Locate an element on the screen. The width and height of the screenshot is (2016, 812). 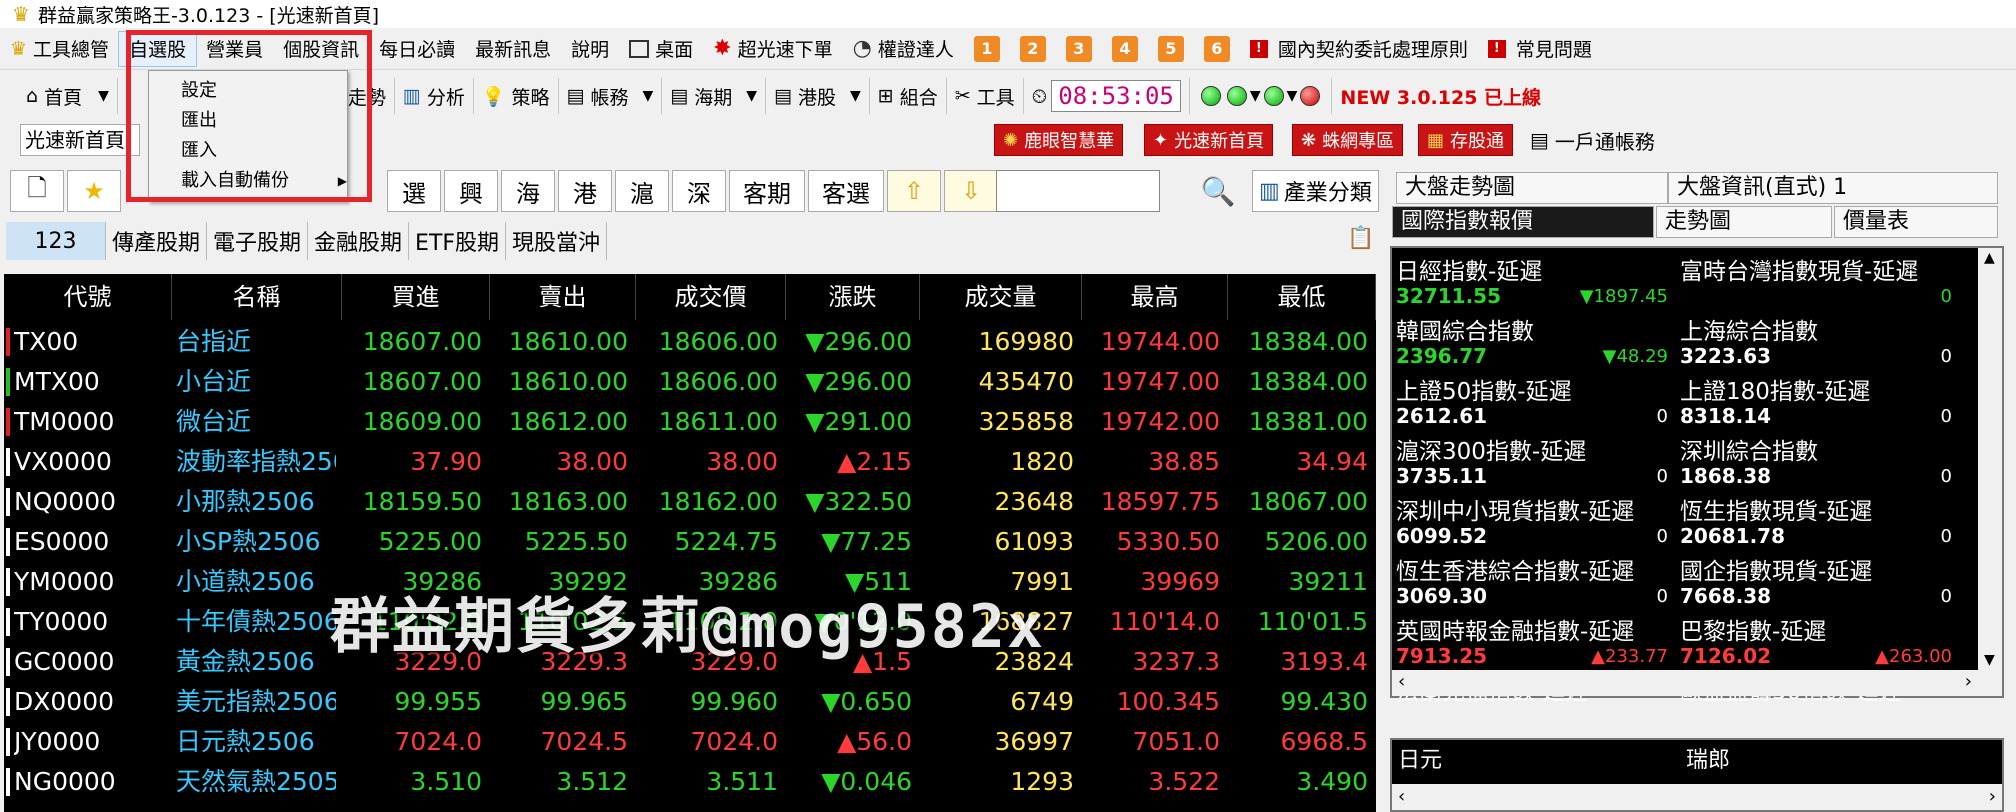
tab-shanghai: 滬 is located at coordinates (642, 191).